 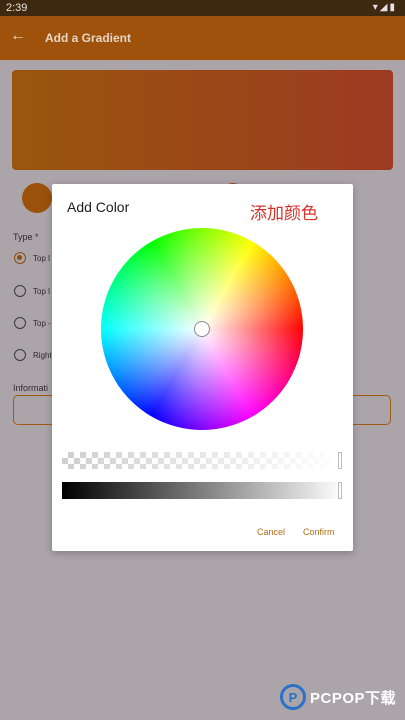 I want to click on watermark: P PCPOP下载, so click(x=338, y=697).